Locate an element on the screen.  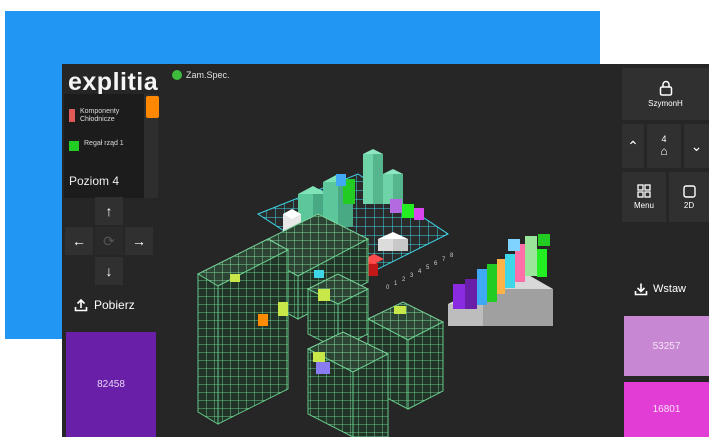
home-icon: ⌂ is located at coordinates (664, 151).